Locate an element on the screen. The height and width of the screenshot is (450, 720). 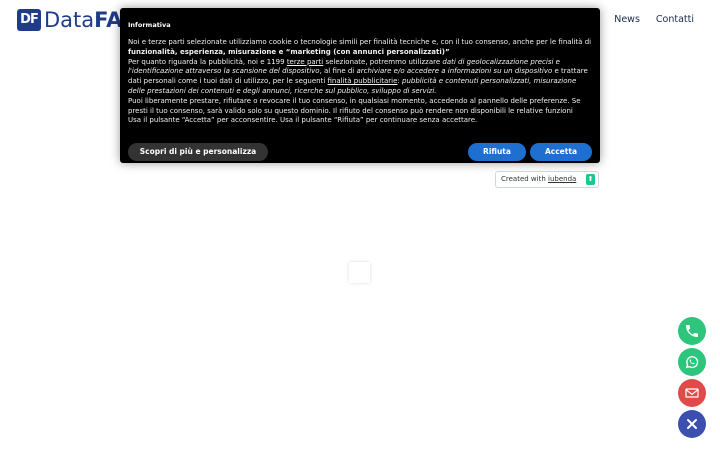
accept-button: Accetta is located at coordinates (561, 152).